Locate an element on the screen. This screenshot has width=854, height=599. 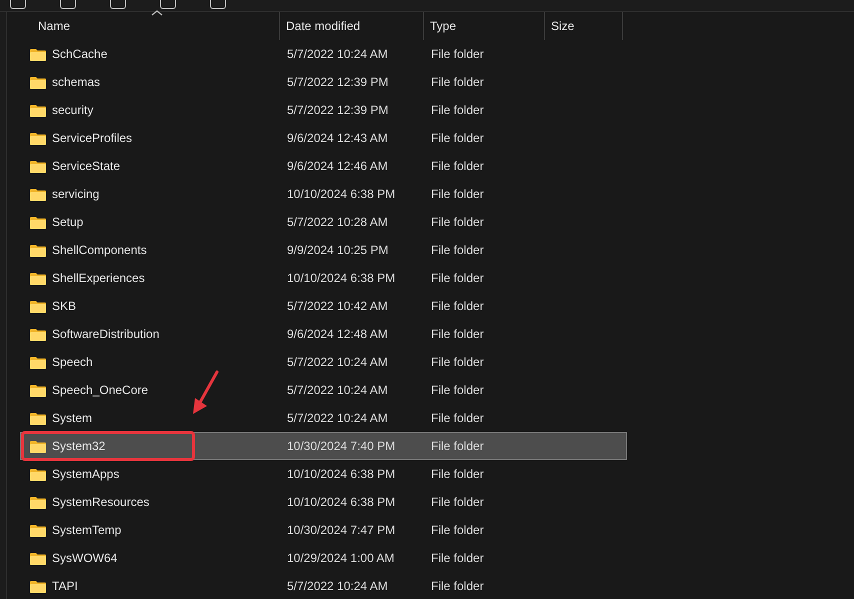
file-row: TAPI 5/7/2022 10:24 AM File folder is located at coordinates (323, 585).